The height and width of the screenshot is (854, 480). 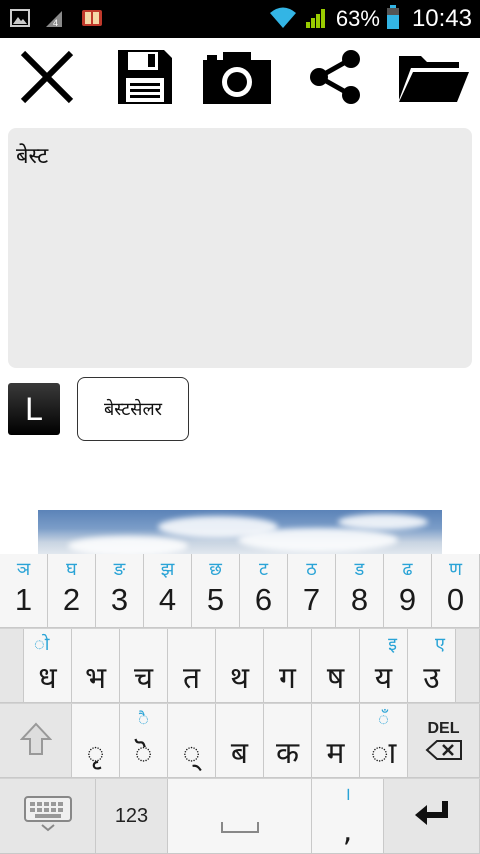 I want to click on key-ba: ब, so click(x=240, y=741).